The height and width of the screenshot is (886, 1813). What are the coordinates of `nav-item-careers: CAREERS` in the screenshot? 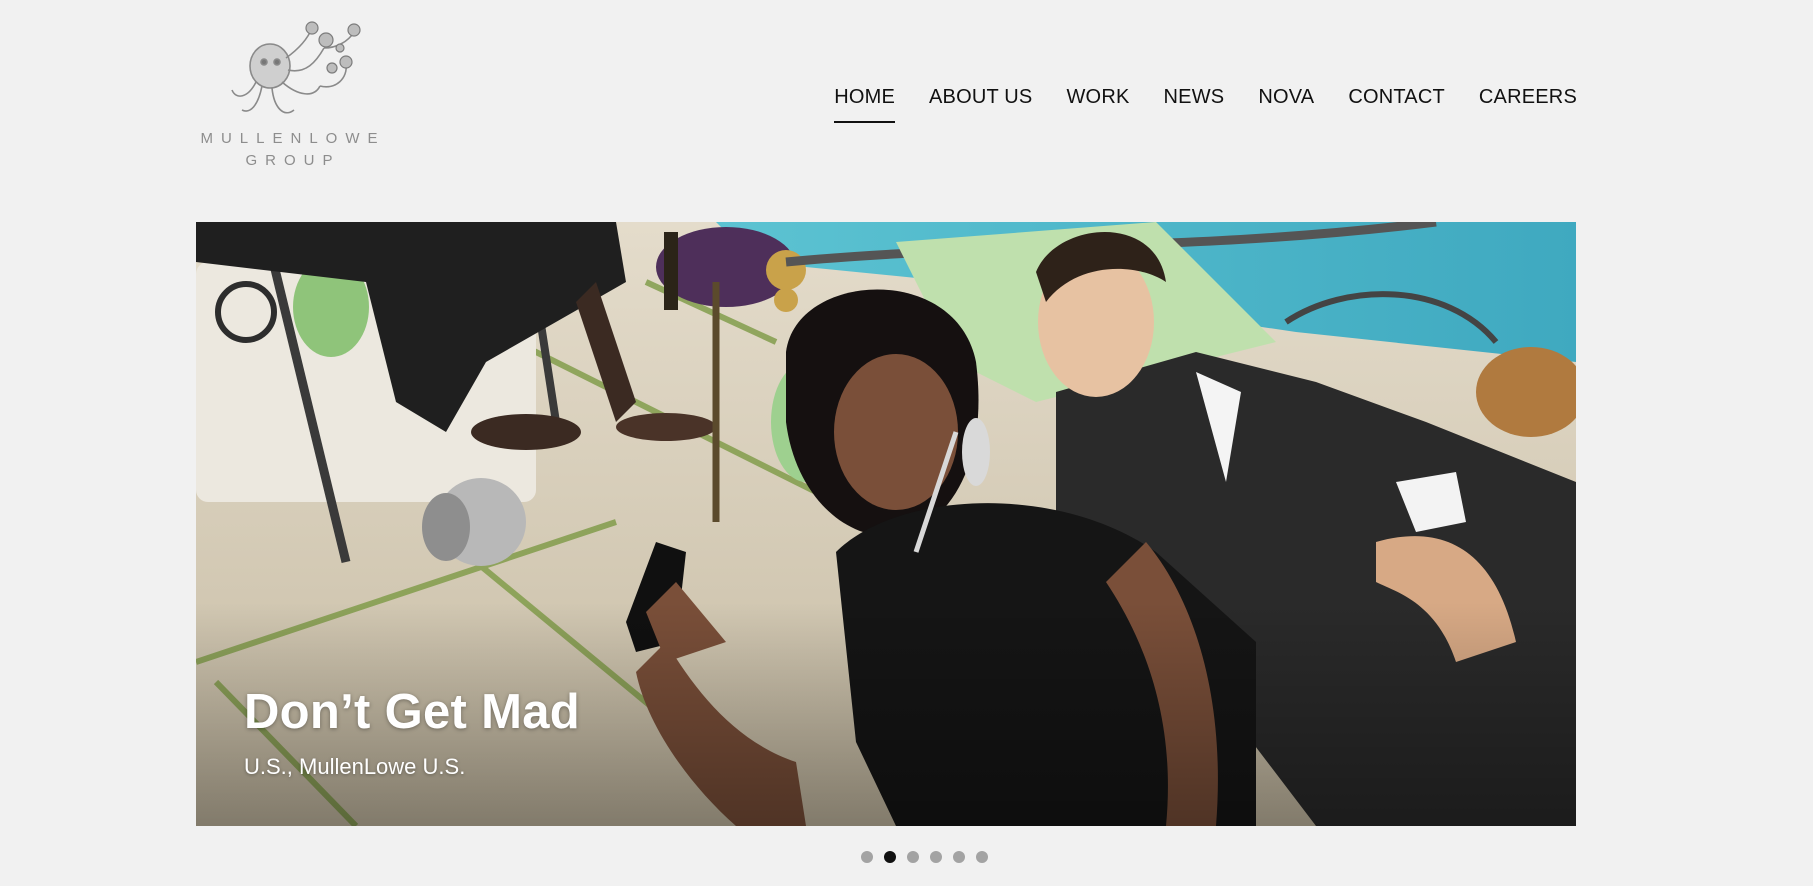 It's located at (1528, 104).